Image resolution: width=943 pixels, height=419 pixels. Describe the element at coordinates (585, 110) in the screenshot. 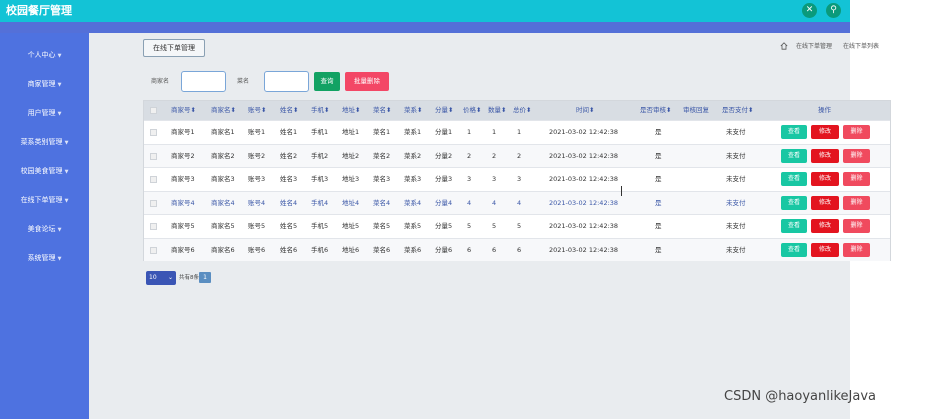

I see `column-header: 时间⬍` at that location.